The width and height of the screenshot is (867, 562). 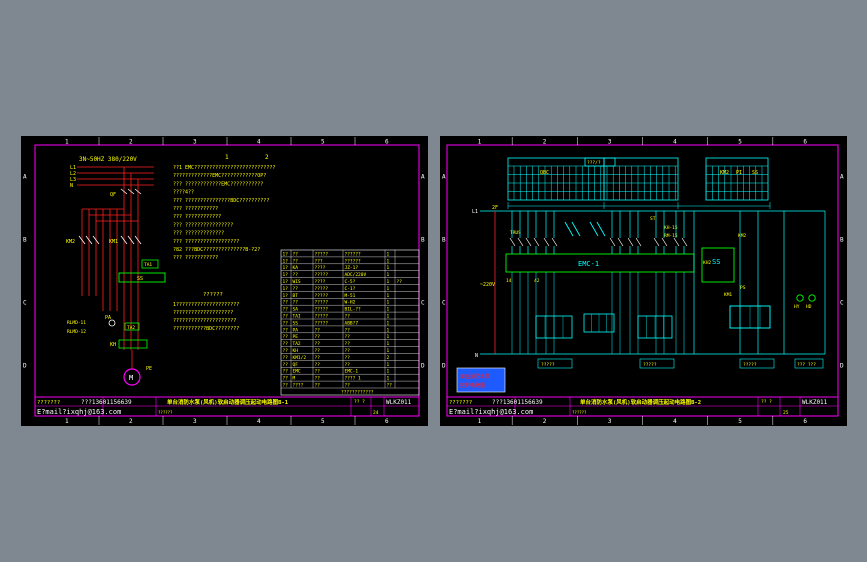 I want to click on thermal-relay-kh, so click(x=133, y=344).